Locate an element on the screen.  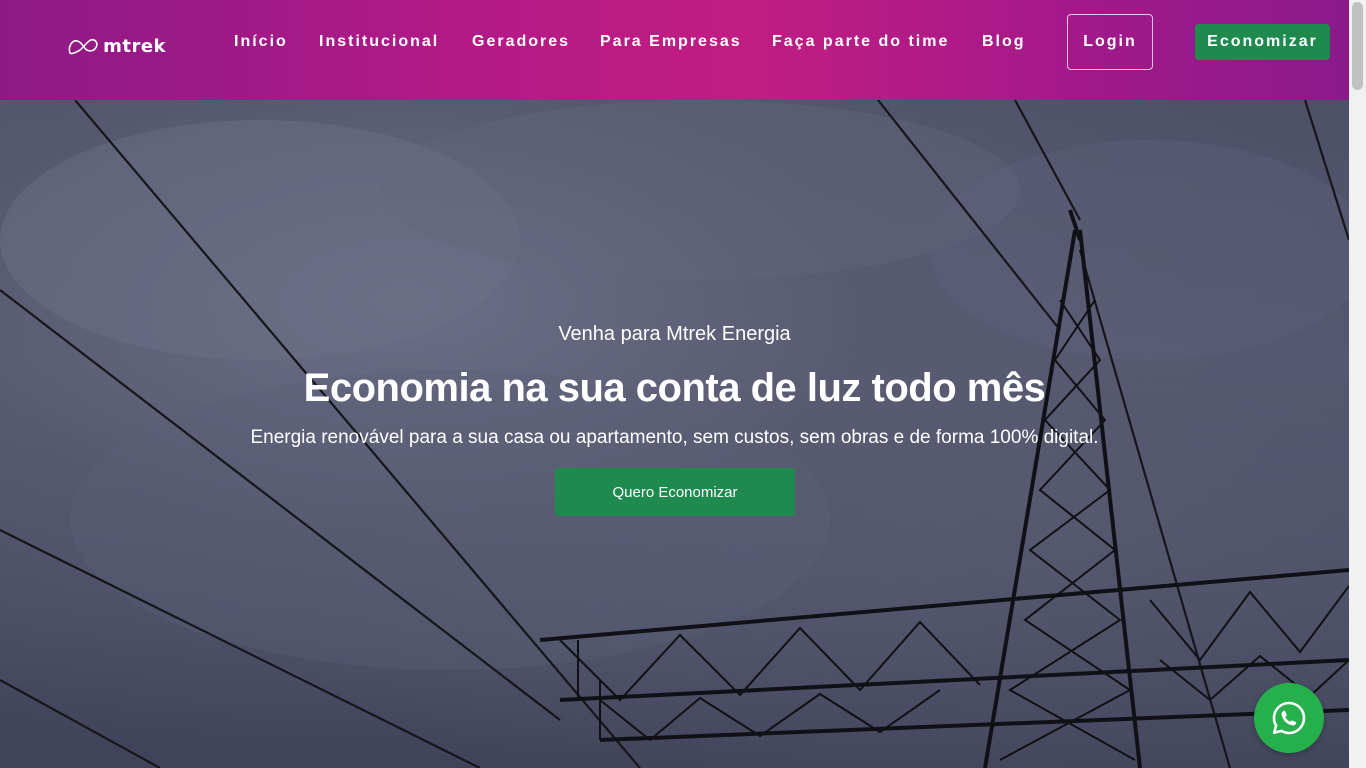
whatsapp-button is located at coordinates (1289, 718).